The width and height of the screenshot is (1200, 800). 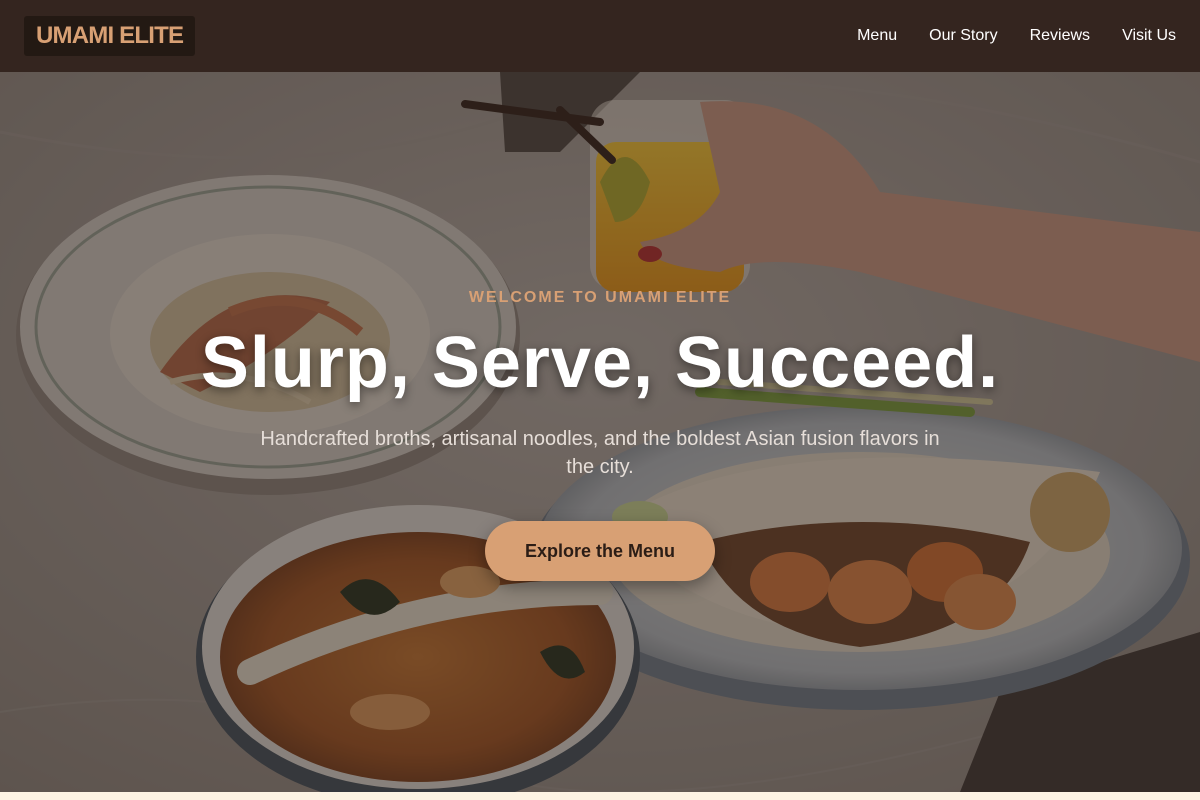 What do you see at coordinates (1016, 36) in the screenshot?
I see `main-nav: Menu Our Story Reviews Visit Us` at bounding box center [1016, 36].